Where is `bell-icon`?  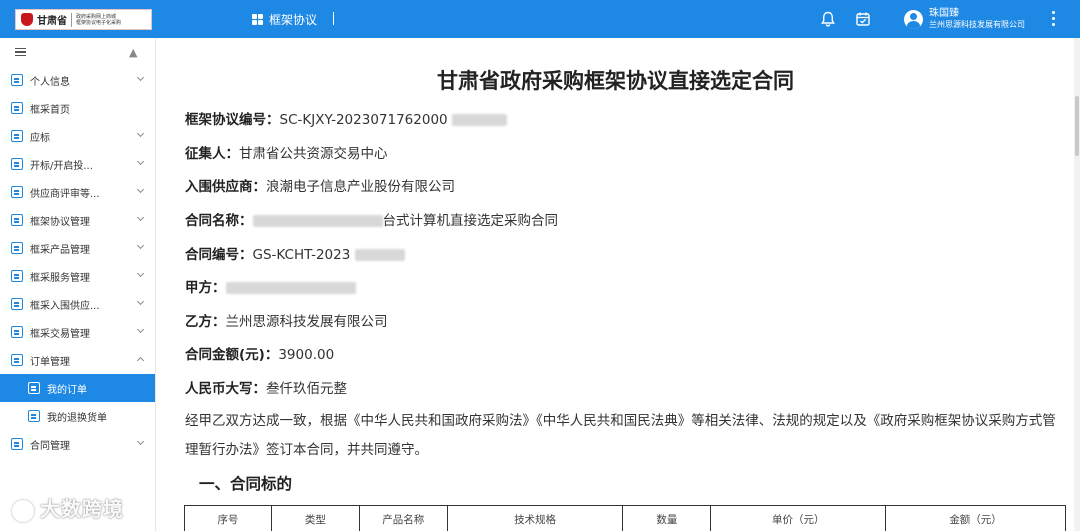
bell-icon is located at coordinates (828, 19).